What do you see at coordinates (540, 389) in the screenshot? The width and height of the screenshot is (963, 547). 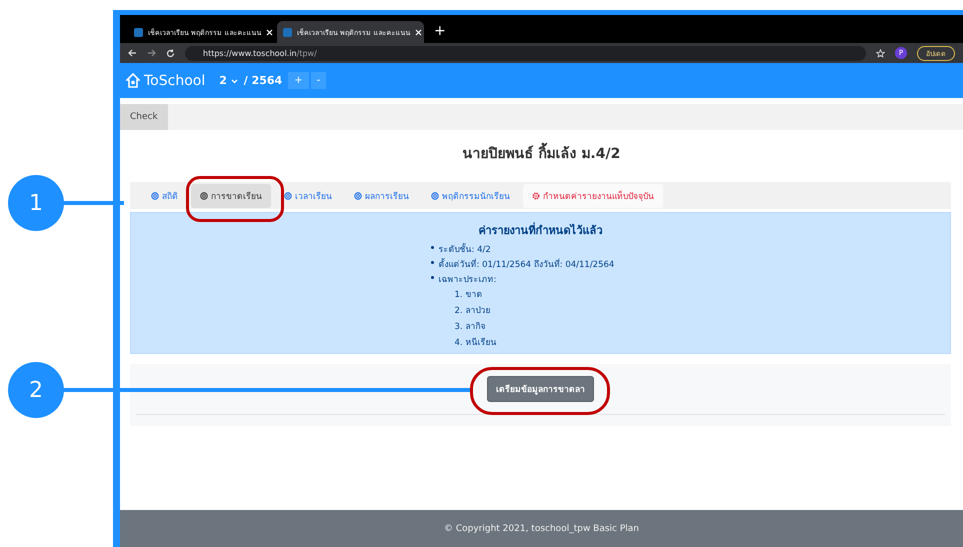 I see `prepare-data-button: เตรียมข้อมูลการขาดลา` at bounding box center [540, 389].